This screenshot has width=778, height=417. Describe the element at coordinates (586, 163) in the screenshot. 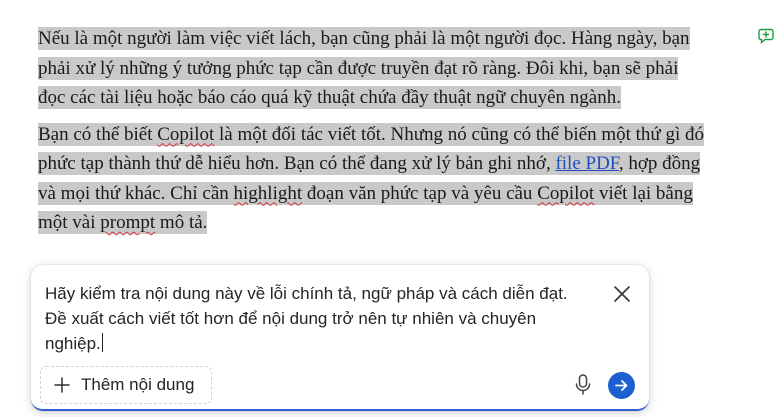

I see `file-pdf-link: file PDF` at that location.